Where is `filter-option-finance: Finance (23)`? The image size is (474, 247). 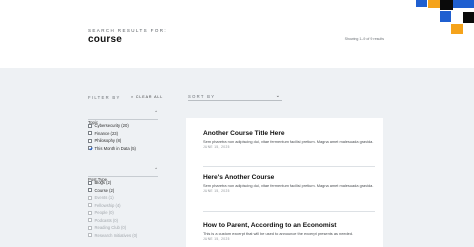
filter-option-finance: Finance (23) is located at coordinates (123, 134).